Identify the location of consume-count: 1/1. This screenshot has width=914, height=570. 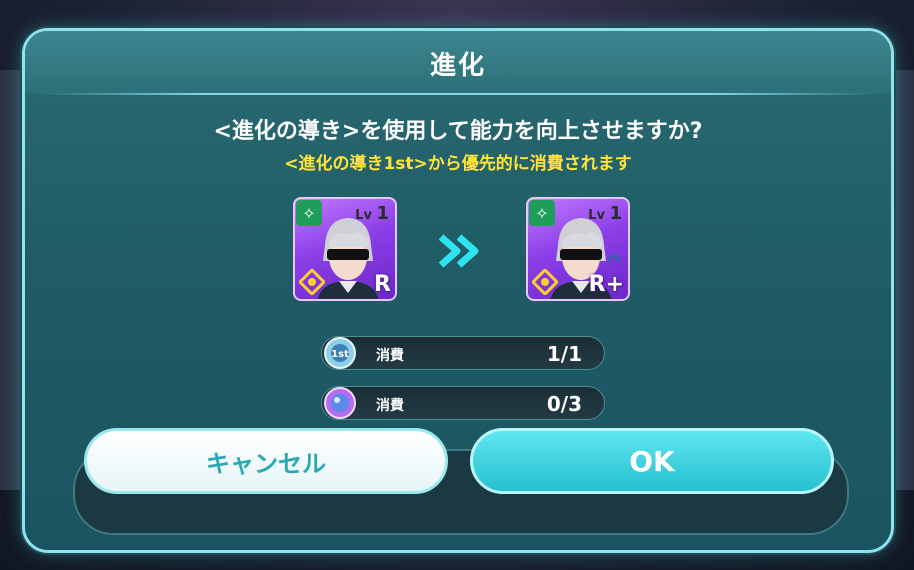
(564, 354).